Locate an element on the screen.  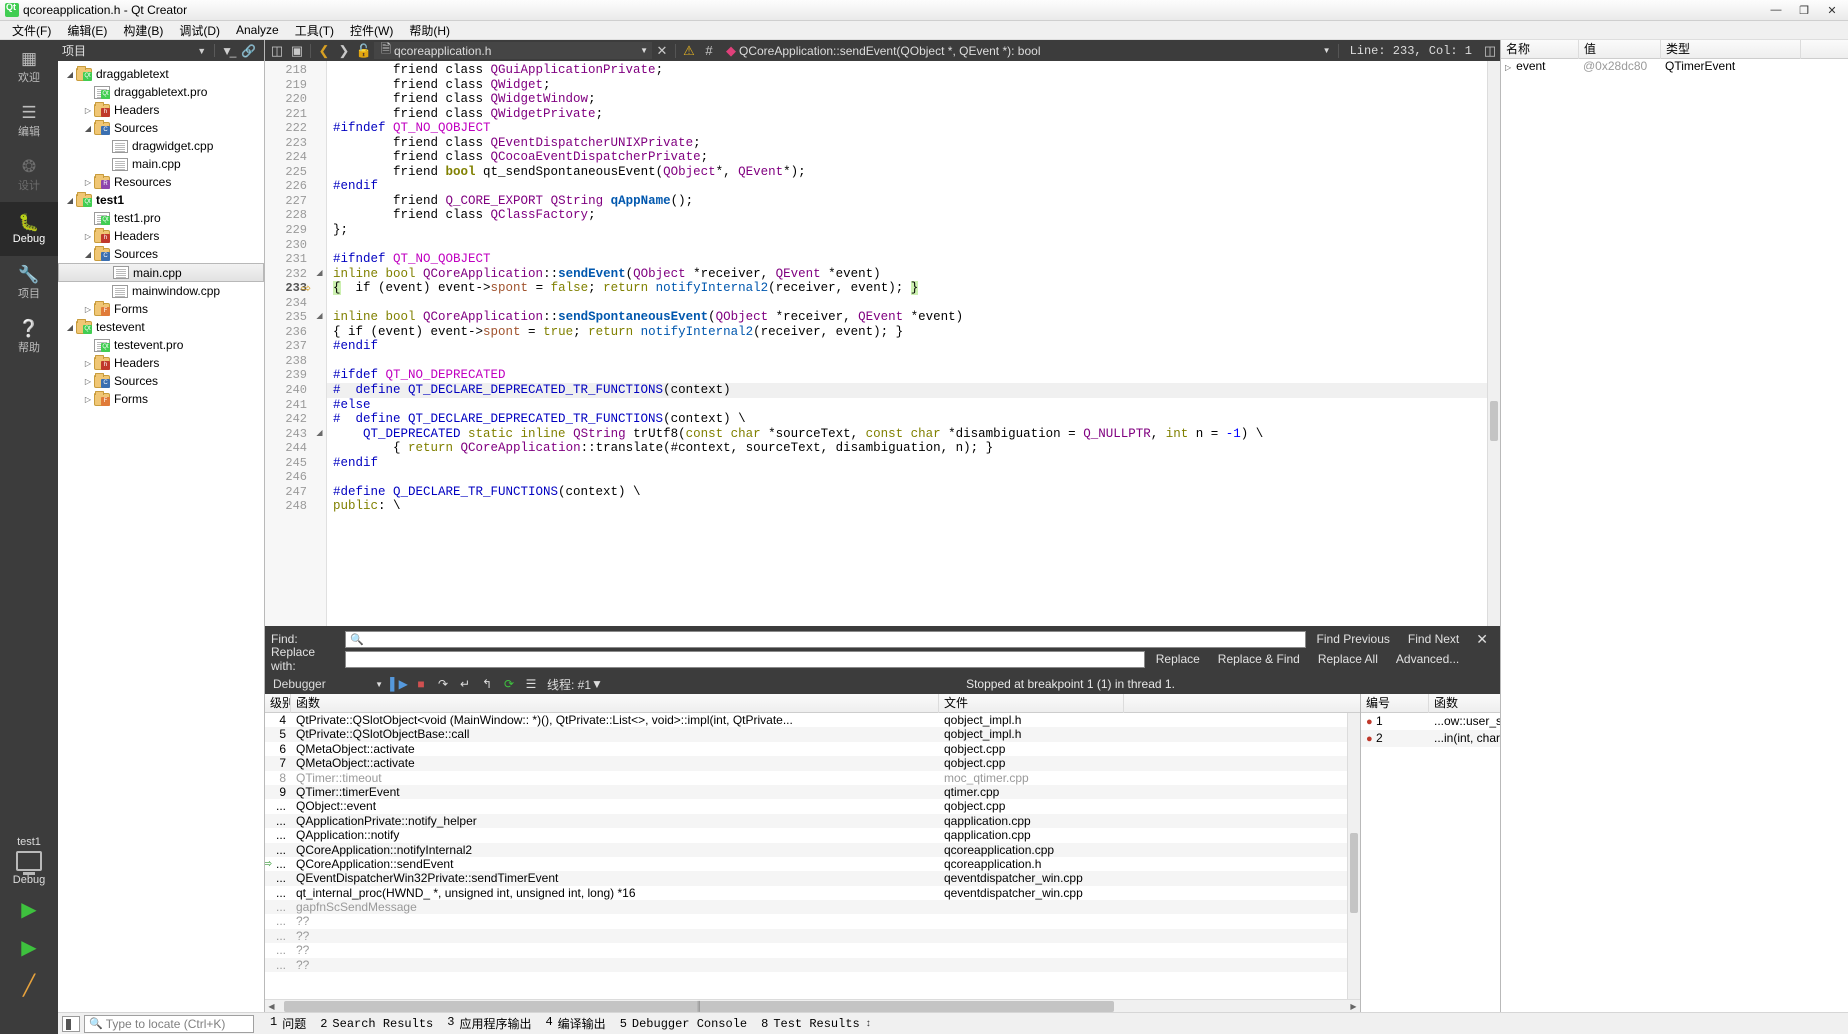
stack-vertical-scrollbar is located at coordinates (1353, 856).